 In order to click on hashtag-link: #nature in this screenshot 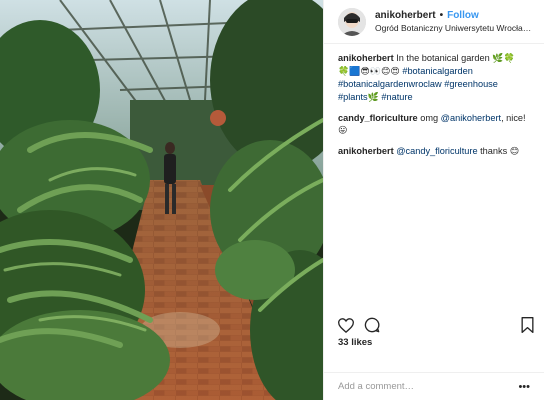, I will do `click(396, 97)`.